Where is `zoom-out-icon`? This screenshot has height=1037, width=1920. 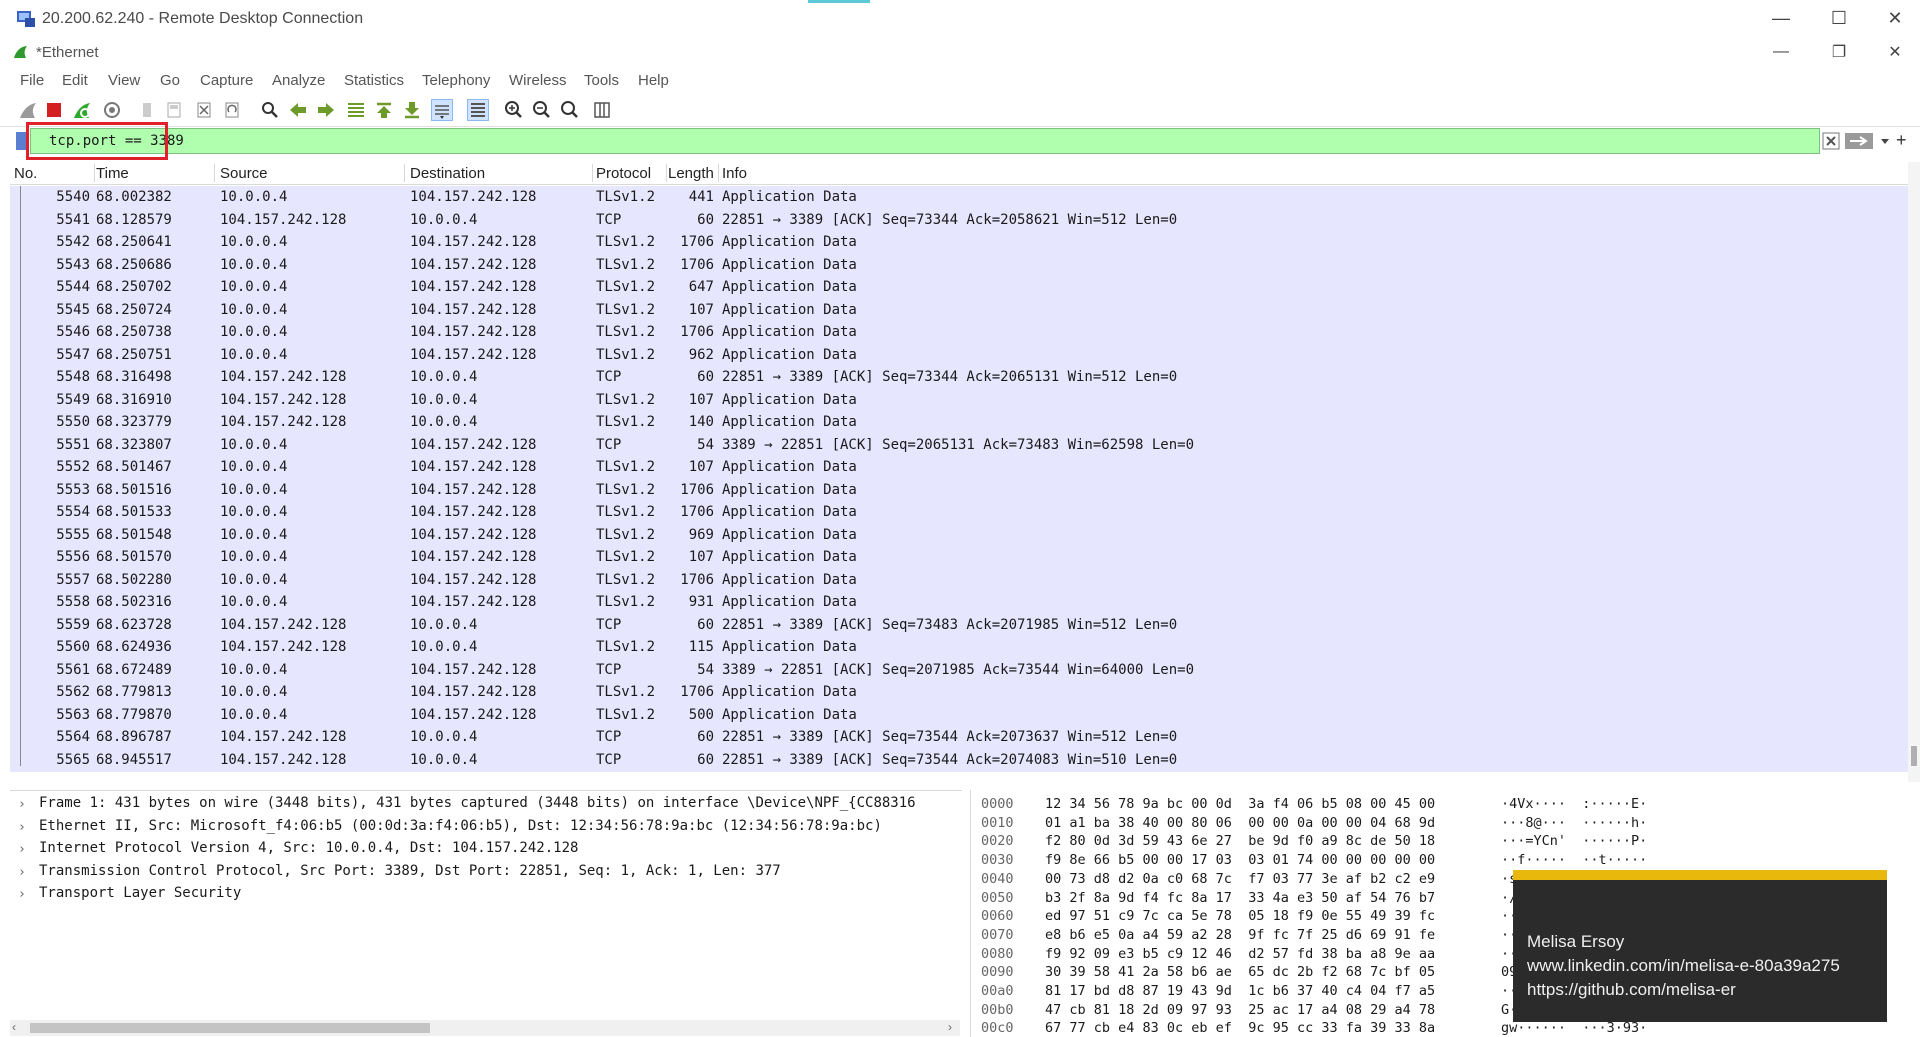
zoom-out-icon is located at coordinates (542, 110).